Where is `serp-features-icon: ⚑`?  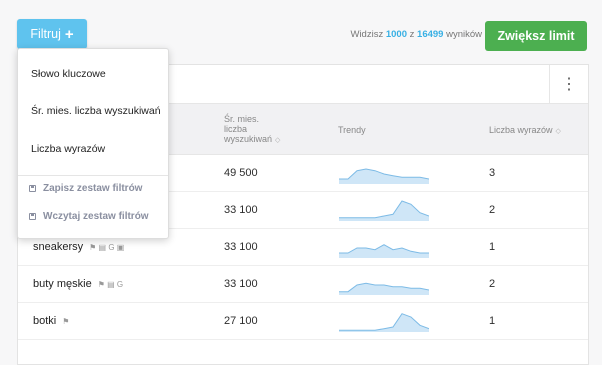 serp-features-icon: ⚑ is located at coordinates (66, 321).